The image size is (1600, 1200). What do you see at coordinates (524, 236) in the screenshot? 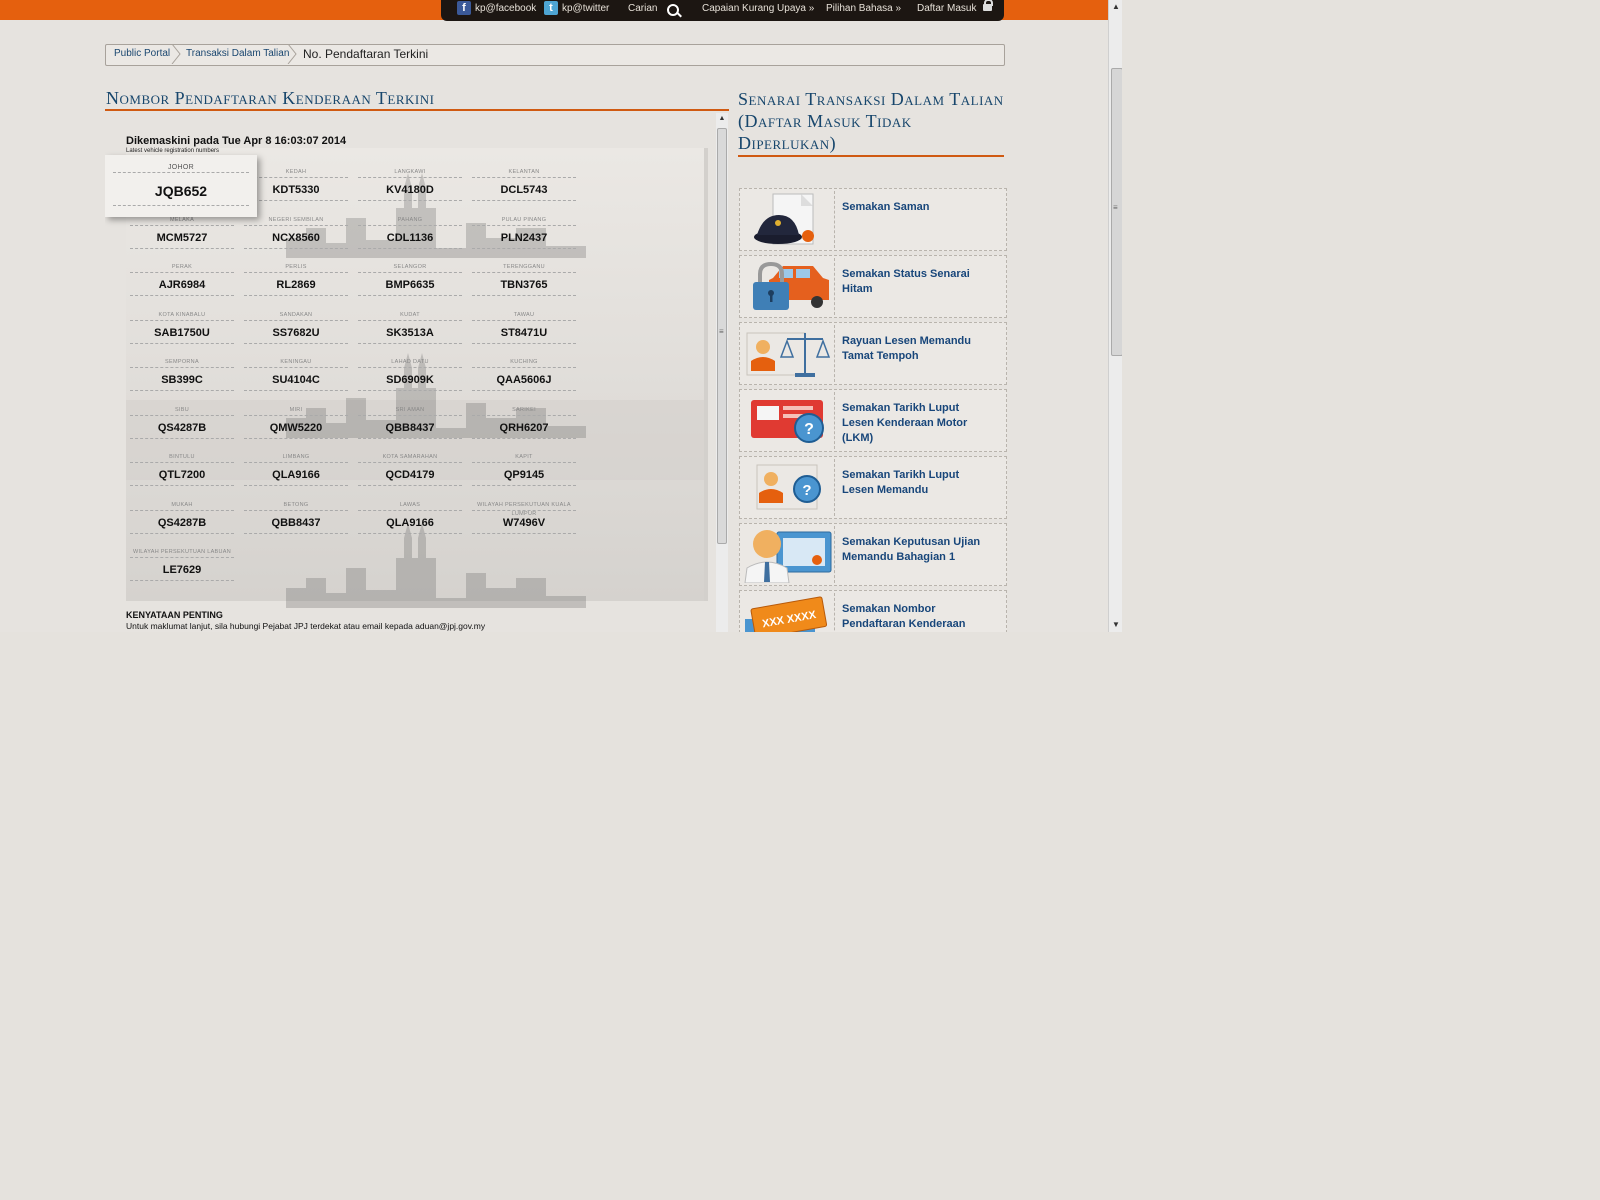
I see `plate-item: PULAU PINANG PLN2437` at bounding box center [524, 236].